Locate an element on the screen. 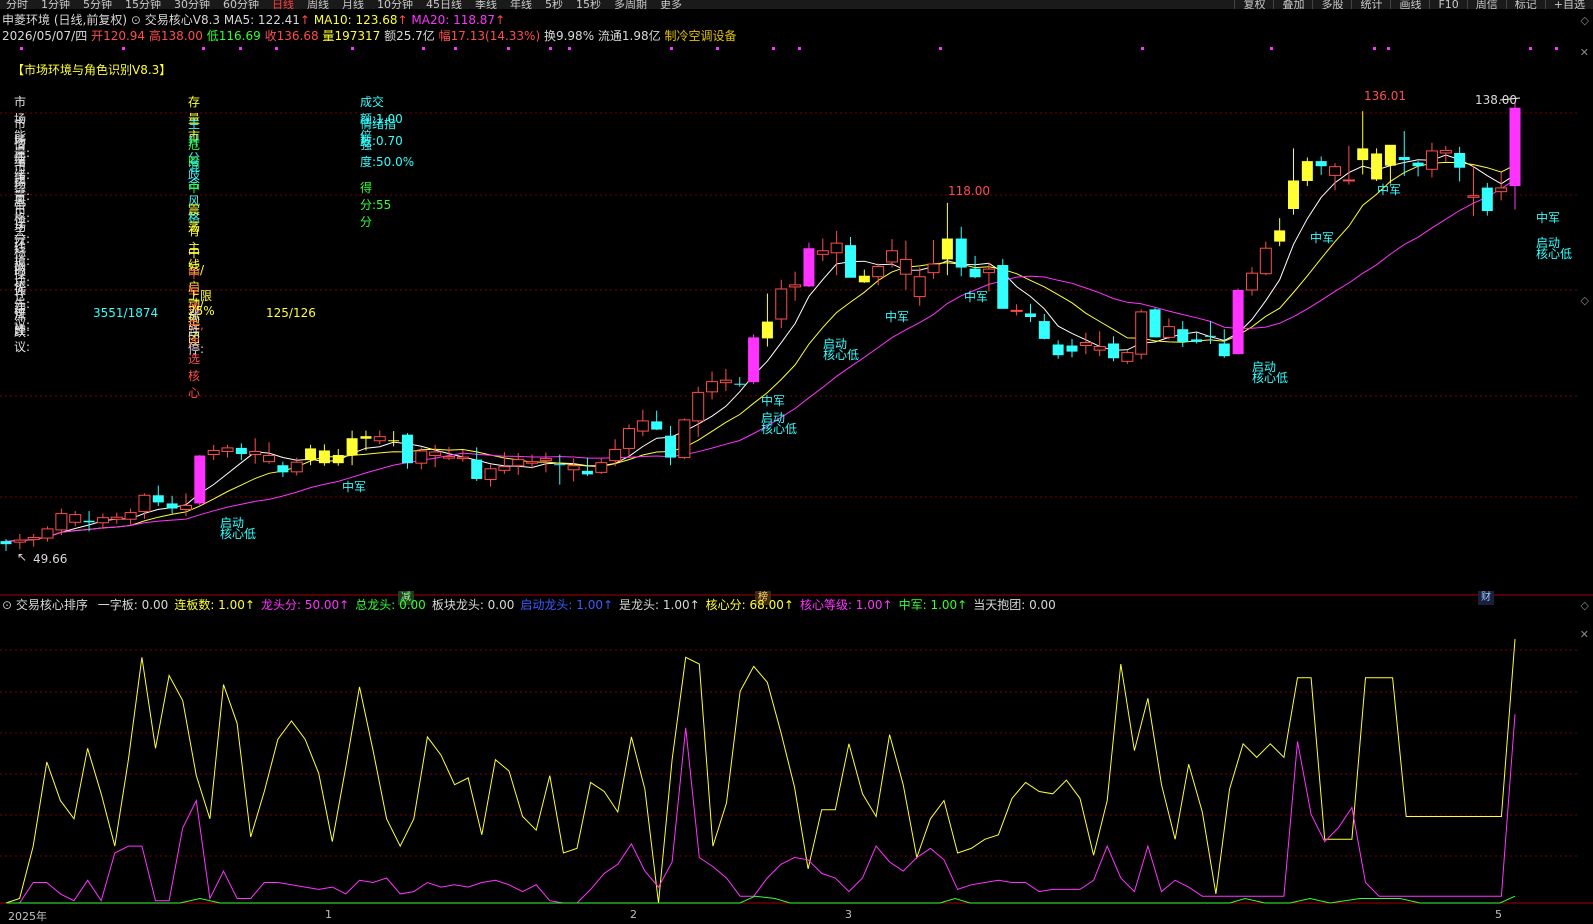  panel-extra: 强度:50.0% is located at coordinates (387, 153).